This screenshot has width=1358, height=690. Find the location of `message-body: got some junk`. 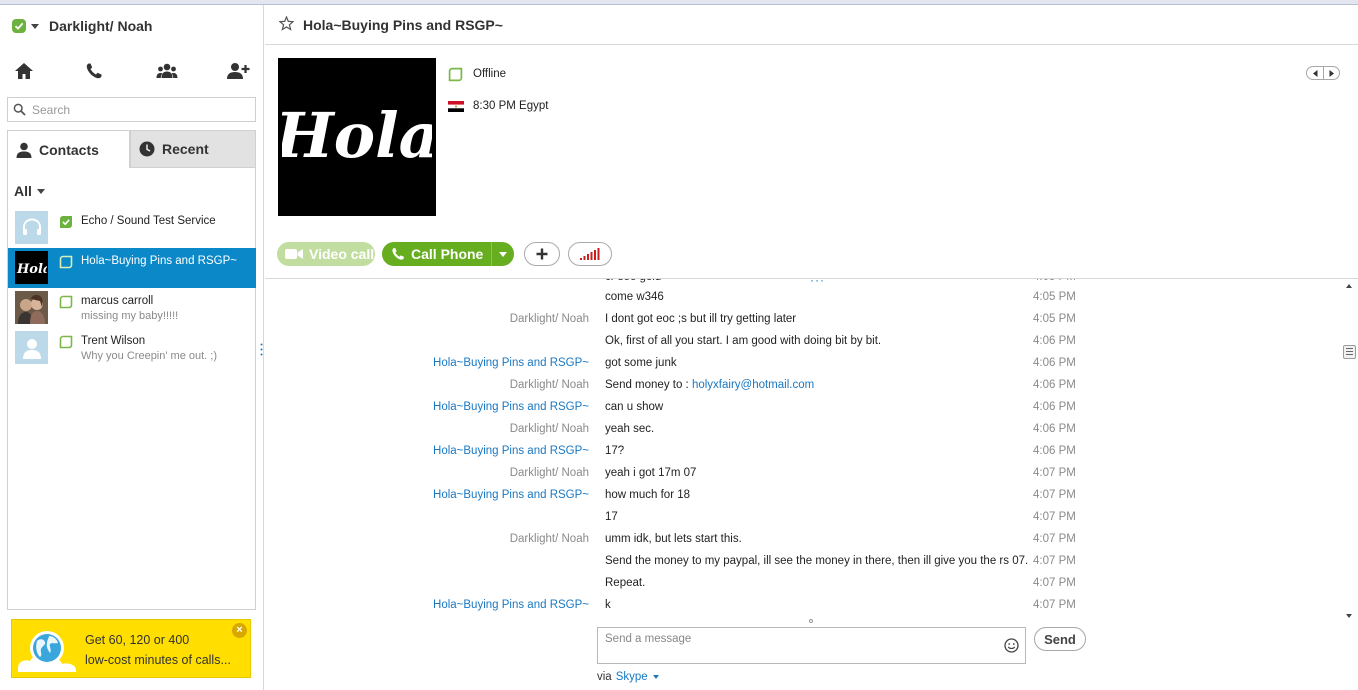

message-body: got some junk is located at coordinates (641, 363).